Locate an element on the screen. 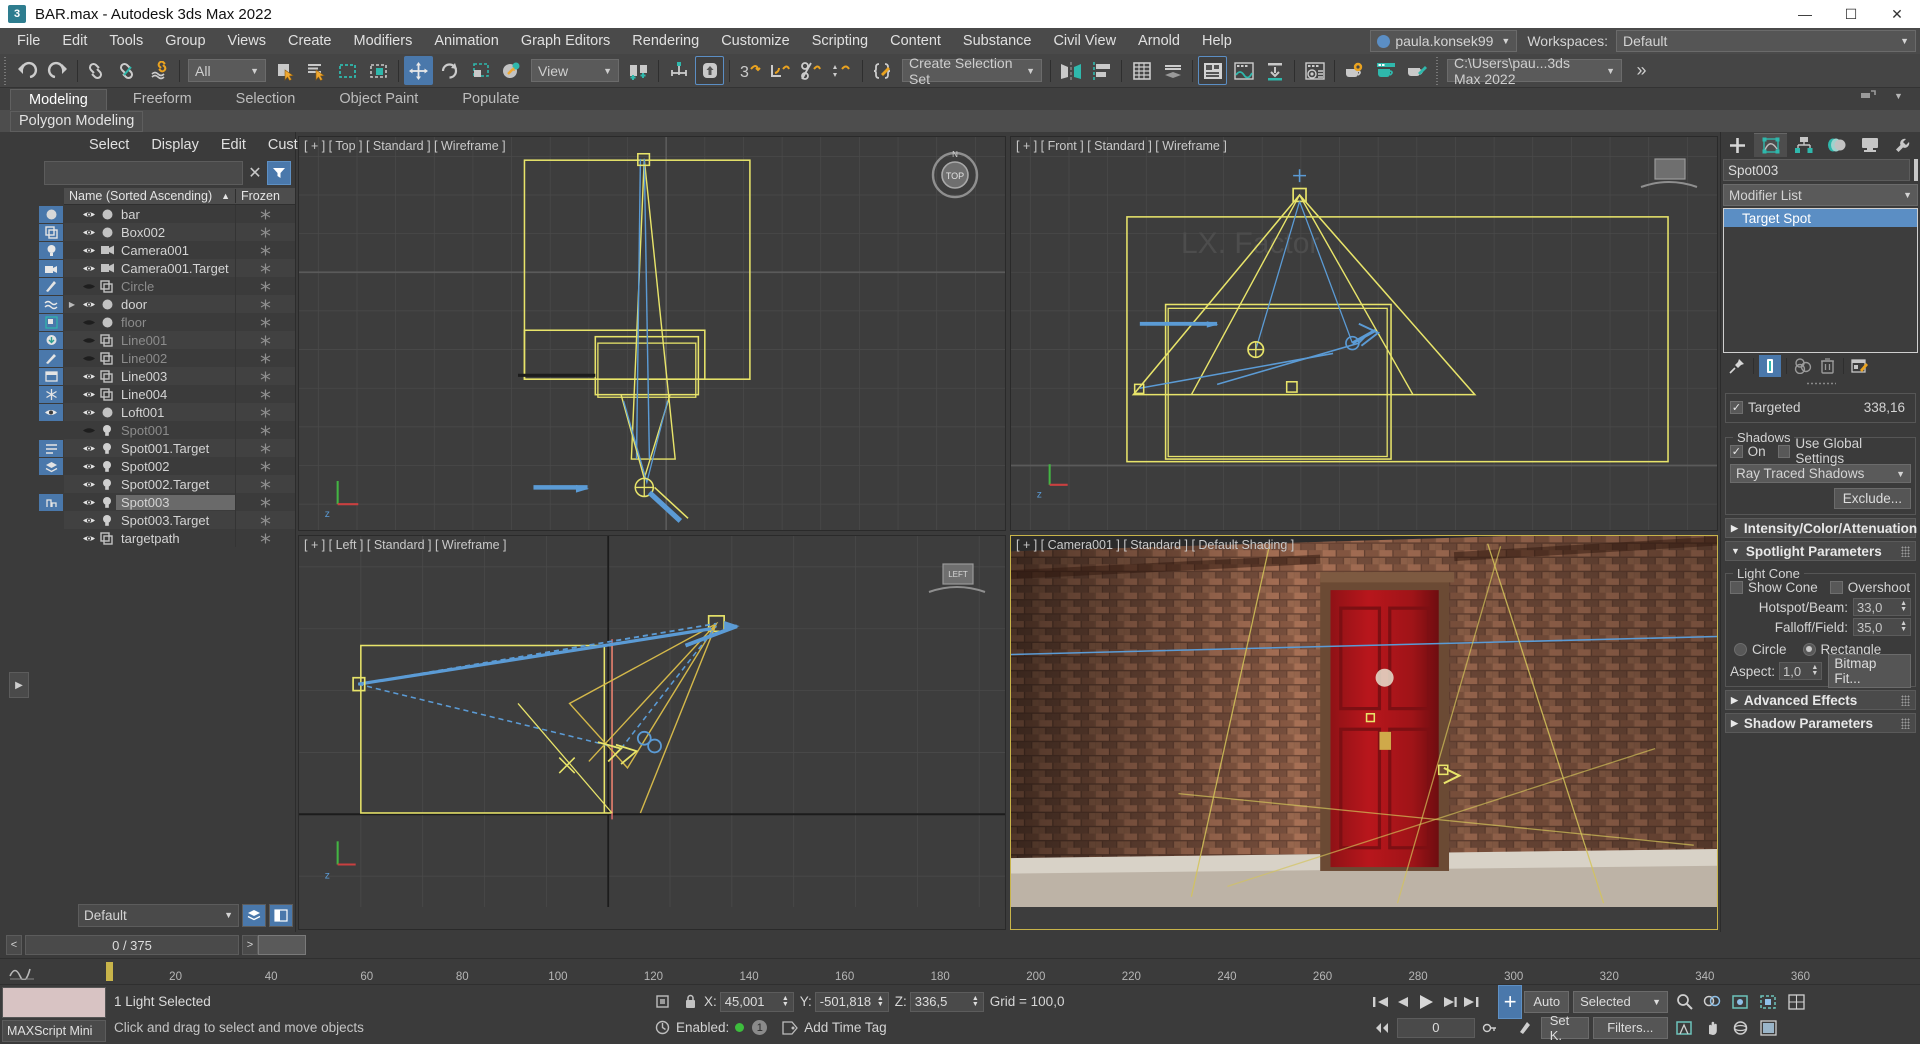 This screenshot has width=1920, height=1044. ribbon-options-icon: ▼ is located at coordinates (1898, 95).